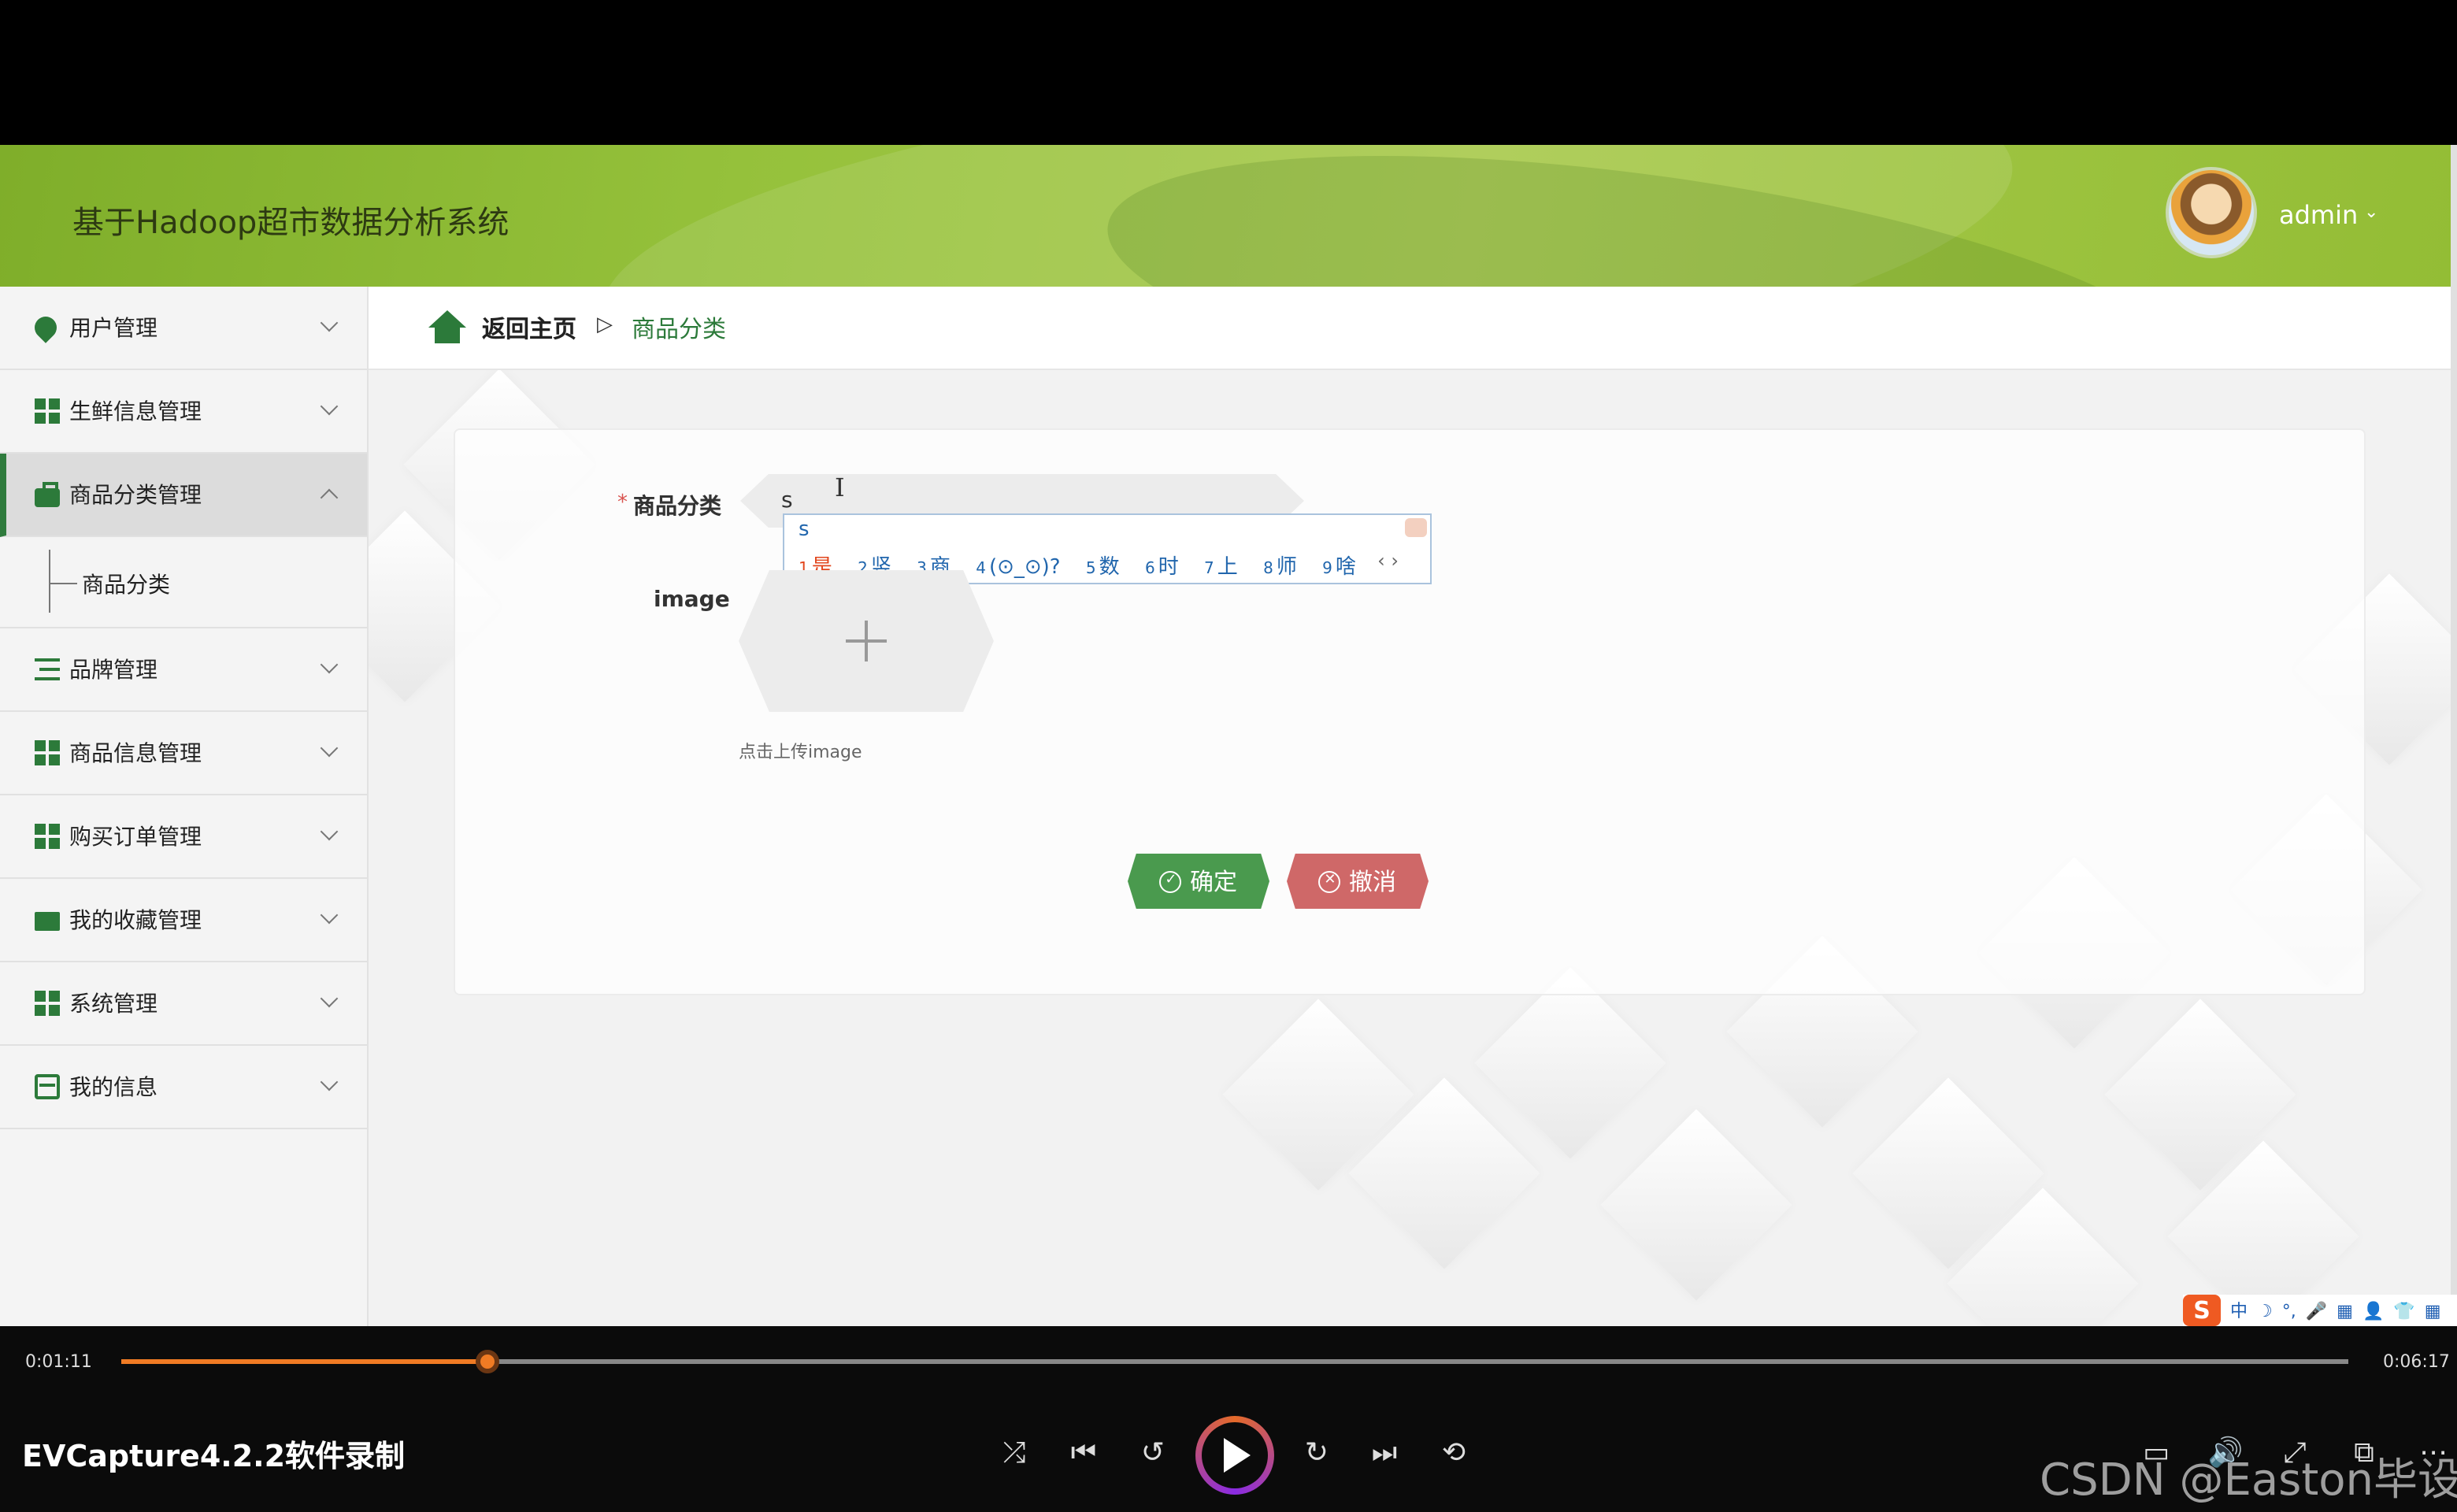 This screenshot has width=2457, height=1512. What do you see at coordinates (1018, 568) in the screenshot?
I see `ime-candidate: 4 (⊙_⊙)?` at bounding box center [1018, 568].